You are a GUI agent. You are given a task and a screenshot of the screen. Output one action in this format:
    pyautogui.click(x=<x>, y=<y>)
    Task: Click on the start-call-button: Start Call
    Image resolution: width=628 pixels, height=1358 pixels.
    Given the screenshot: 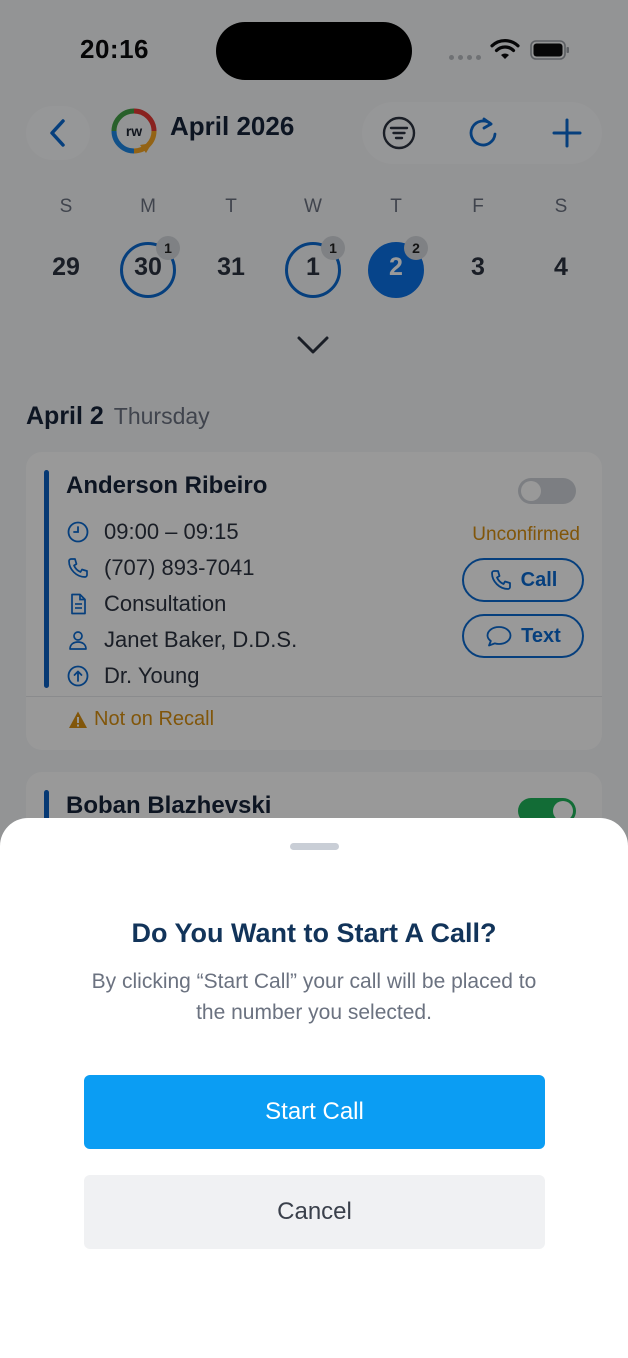 What is the action you would take?
    pyautogui.click(x=314, y=1112)
    